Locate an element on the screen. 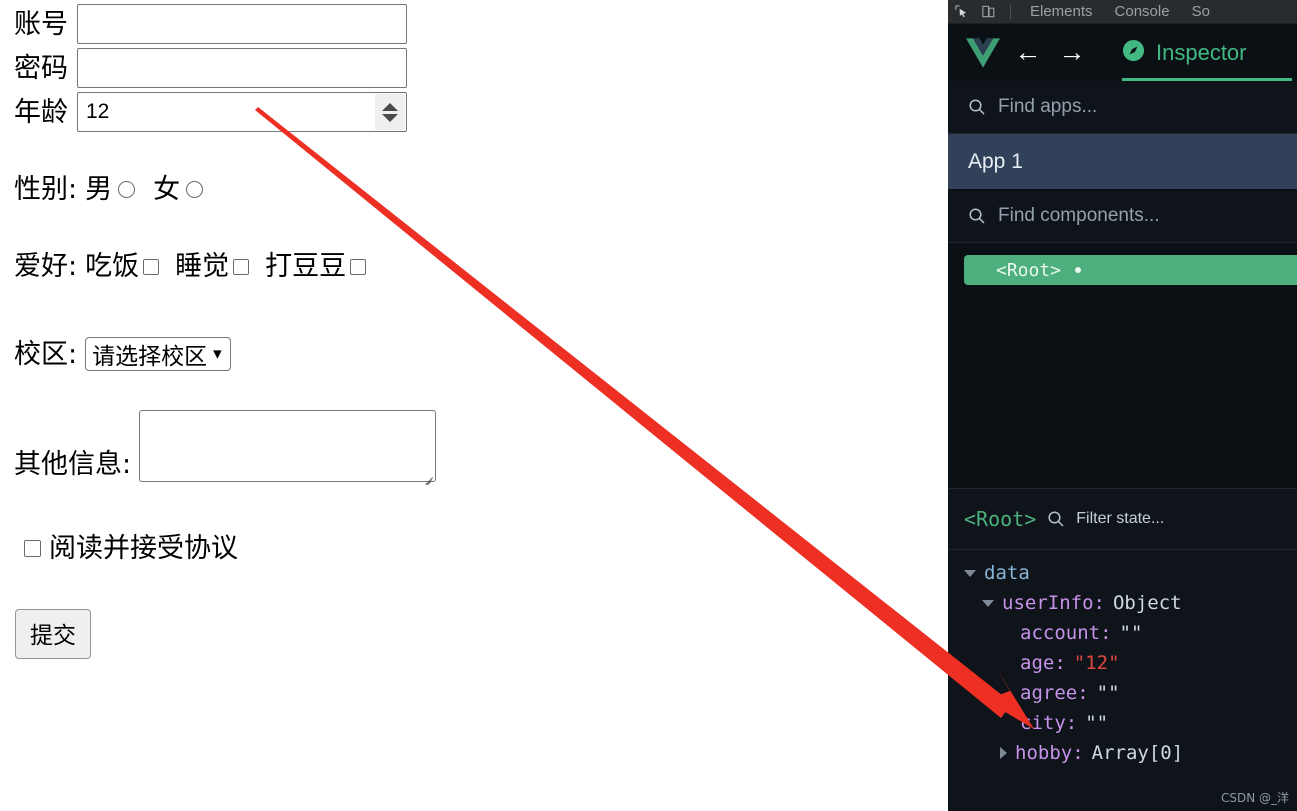 The image size is (1297, 811). device-toolbar-icon is located at coordinates (988, 12).